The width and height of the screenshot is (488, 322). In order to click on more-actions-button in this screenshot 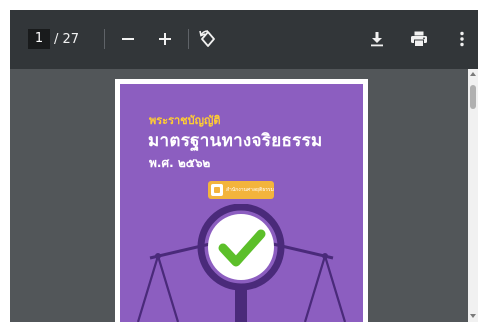, I will do `click(462, 39)`.